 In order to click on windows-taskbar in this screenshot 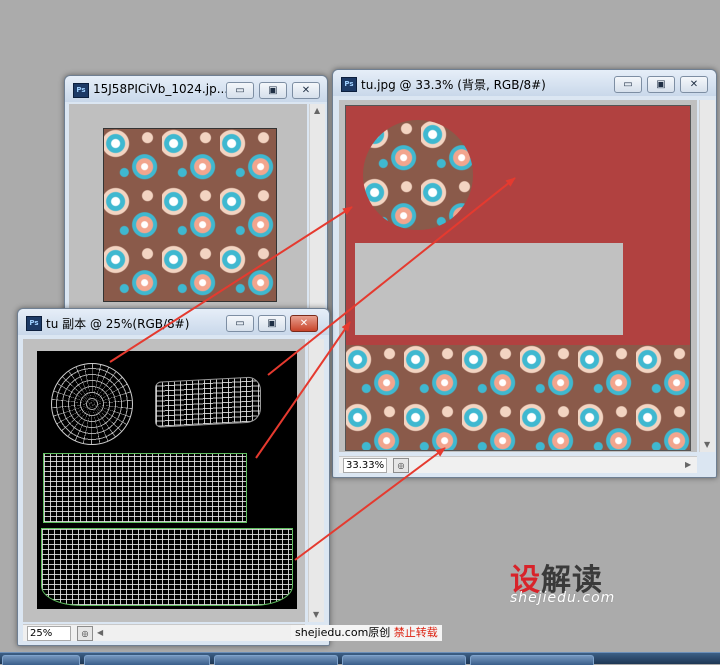, I will do `click(360, 658)`.